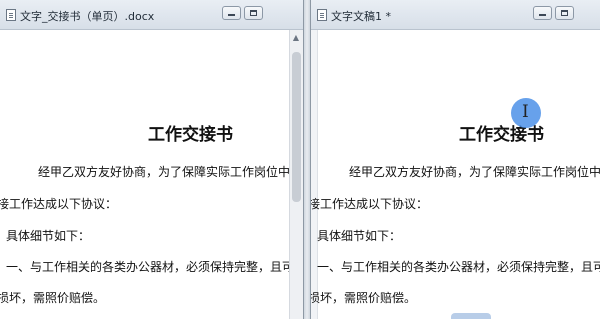 The image size is (600, 319). I want to click on right-window-title: 文字文稿1 *, so click(361, 16).